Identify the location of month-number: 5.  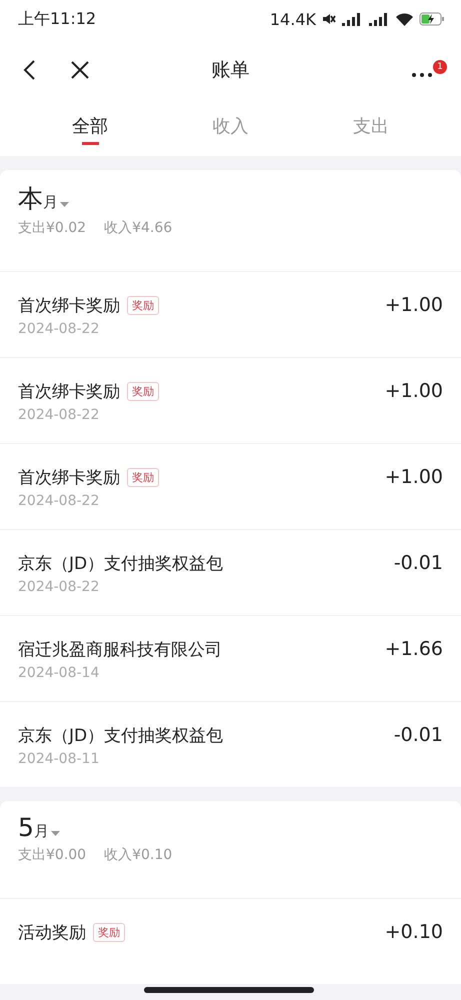
(26, 827).